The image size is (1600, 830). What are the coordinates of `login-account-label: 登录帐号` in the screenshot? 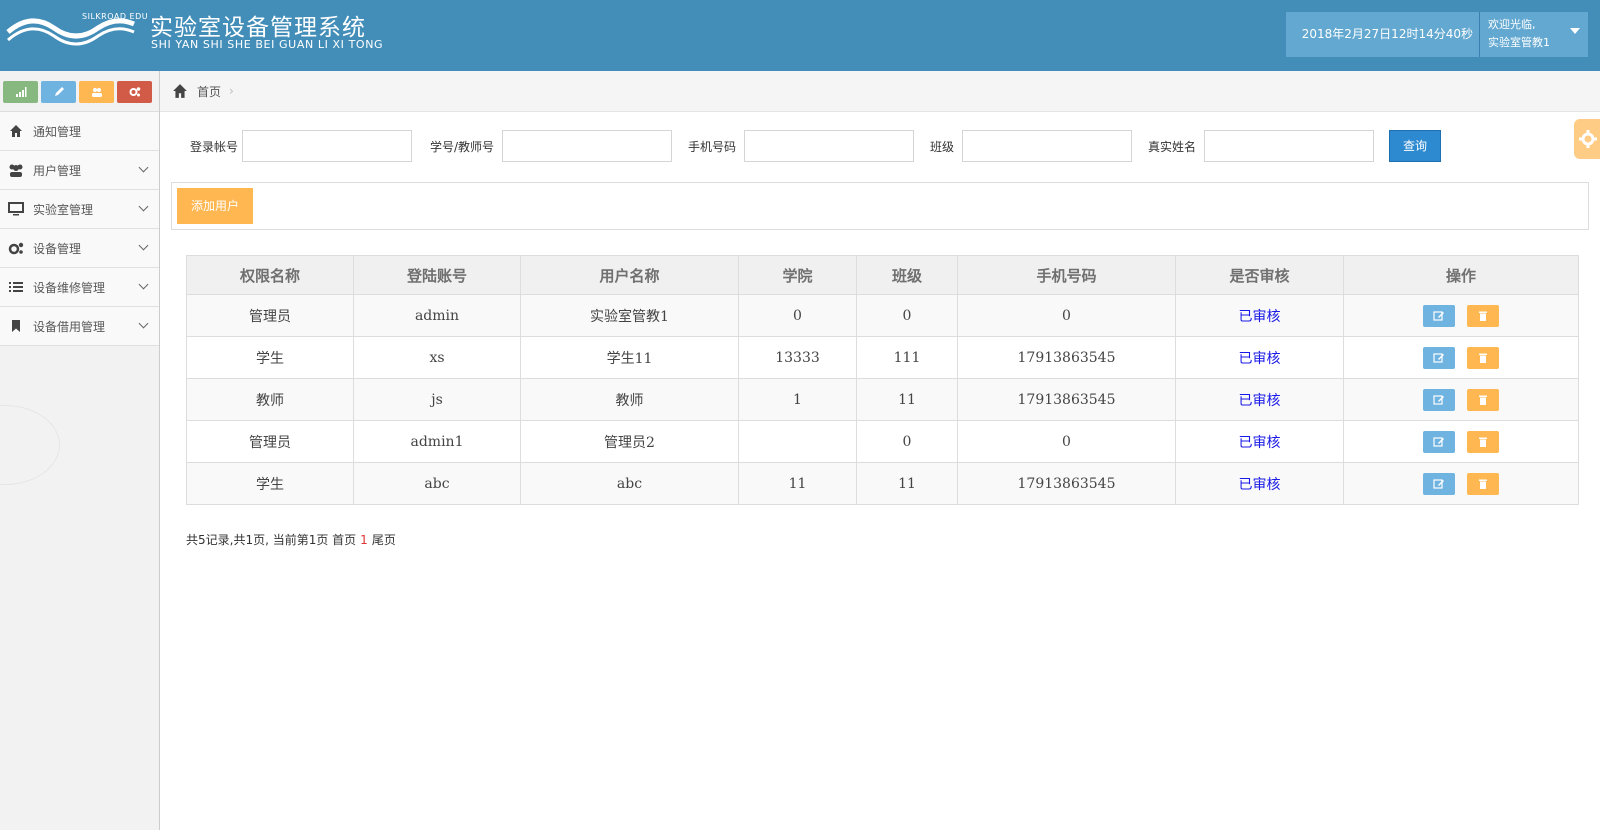 It's located at (214, 147).